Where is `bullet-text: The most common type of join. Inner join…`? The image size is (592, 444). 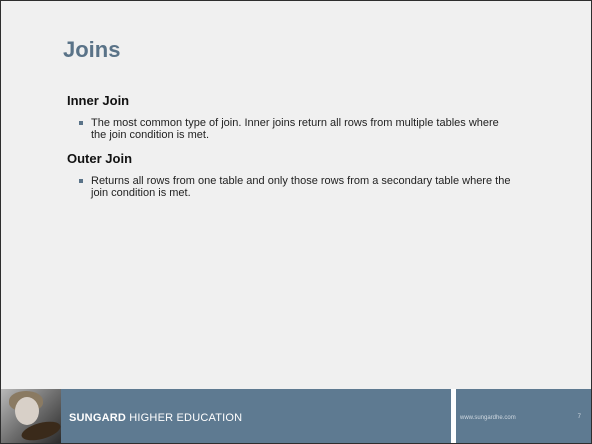
bullet-text: The most common type of join. Inner join… is located at coordinates (295, 129).